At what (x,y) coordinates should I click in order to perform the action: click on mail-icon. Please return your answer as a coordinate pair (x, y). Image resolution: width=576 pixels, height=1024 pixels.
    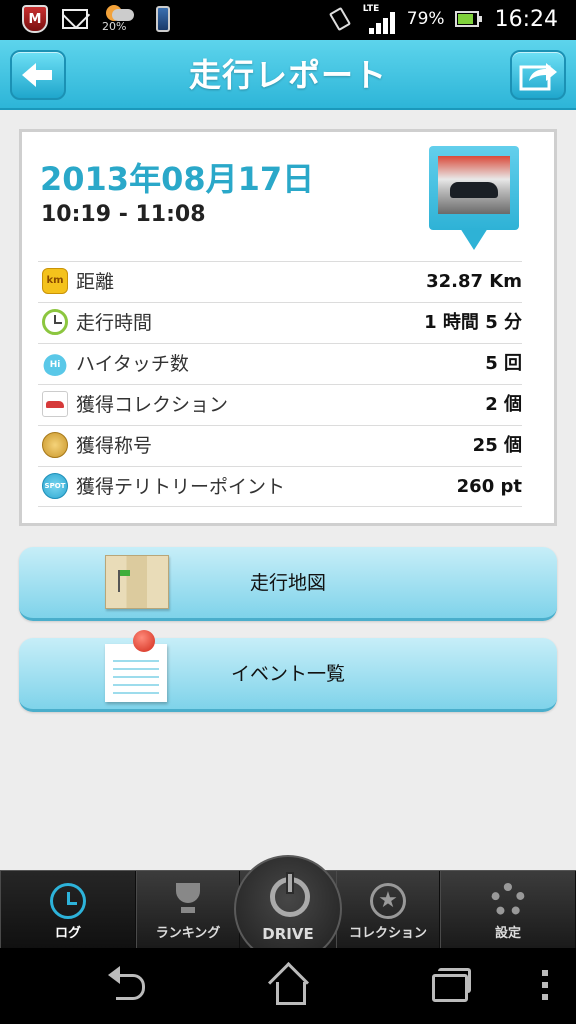
    Looking at the image, I should click on (75, 19).